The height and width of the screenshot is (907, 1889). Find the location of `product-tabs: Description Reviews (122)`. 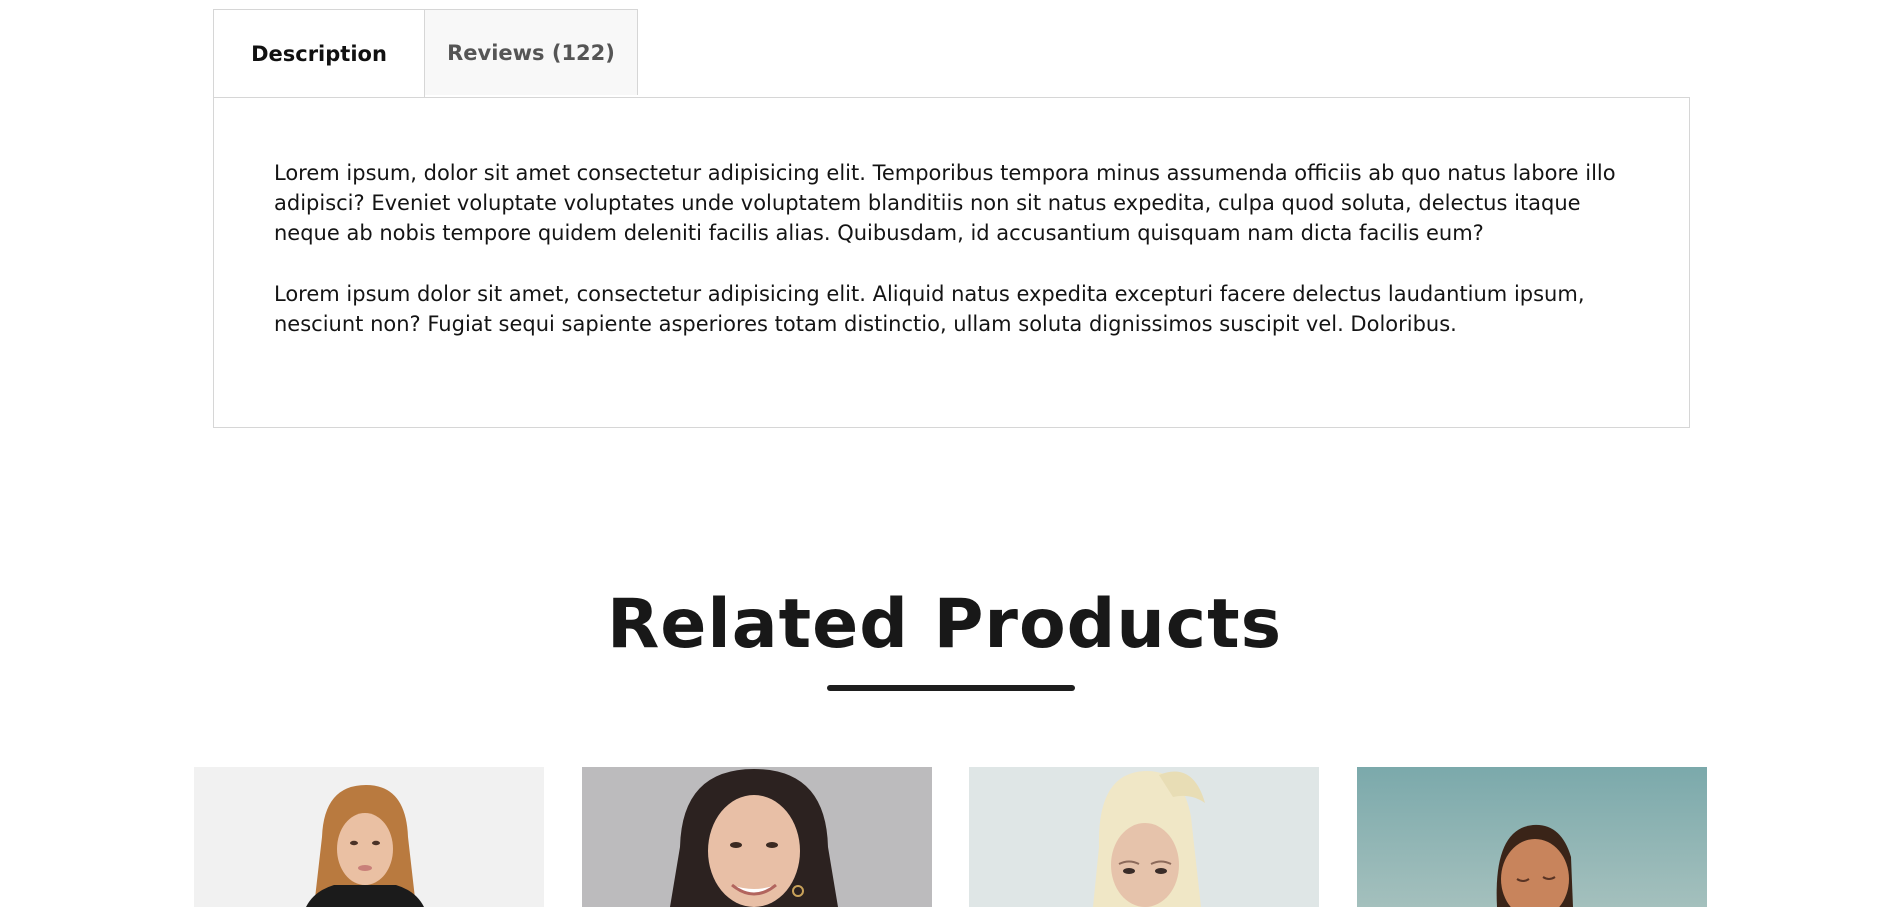

product-tabs: Description Reviews (122) is located at coordinates (425, 53).